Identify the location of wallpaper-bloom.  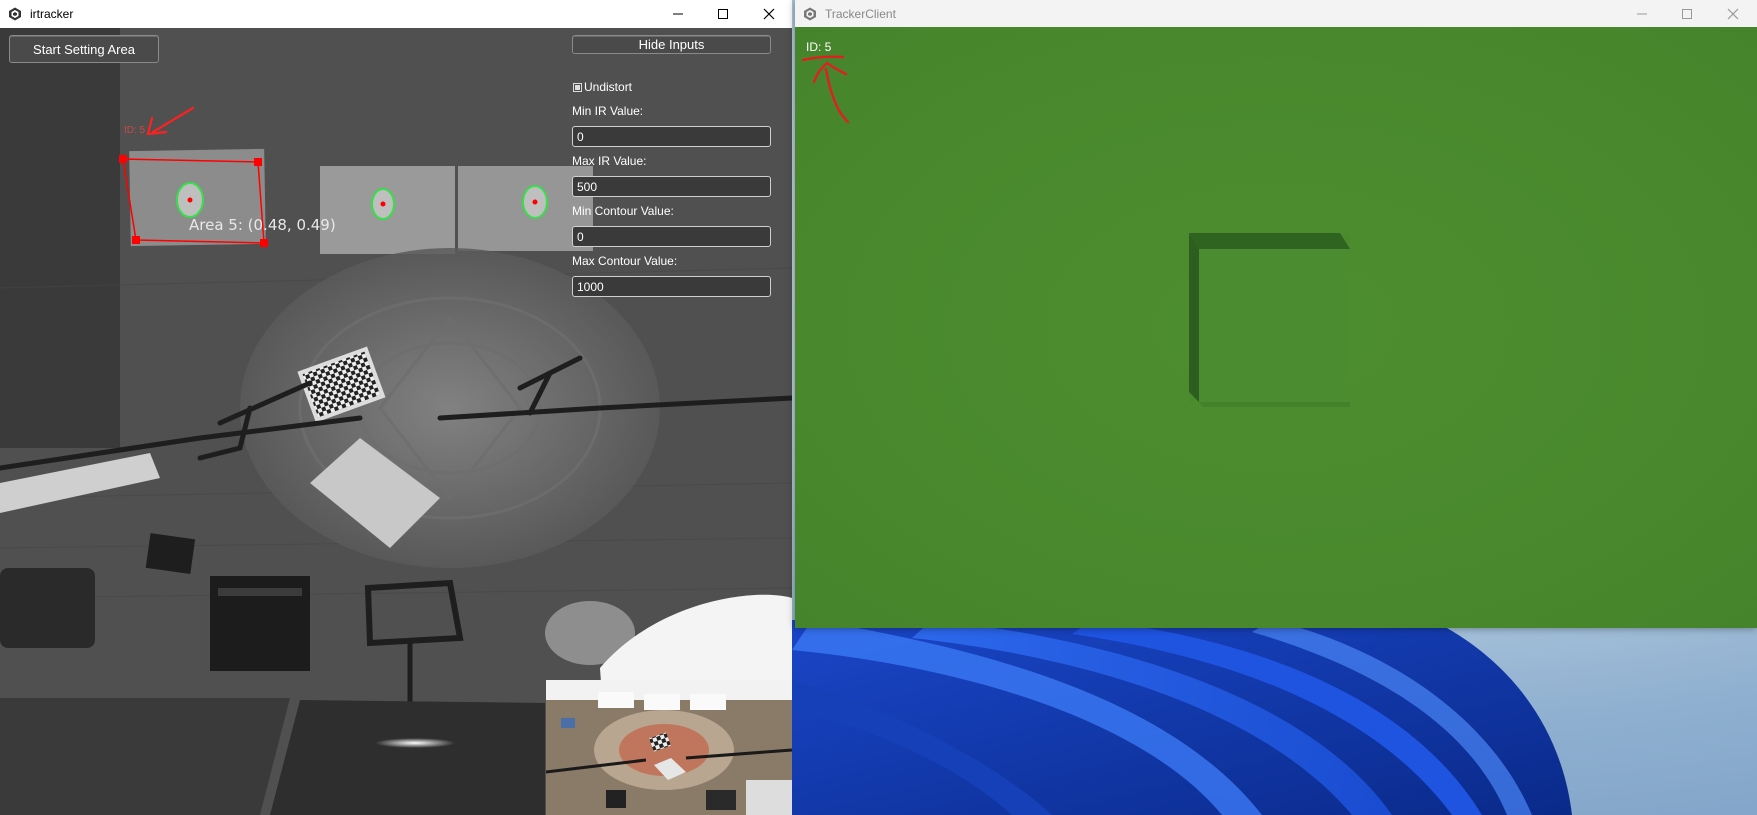
(1182, 717).